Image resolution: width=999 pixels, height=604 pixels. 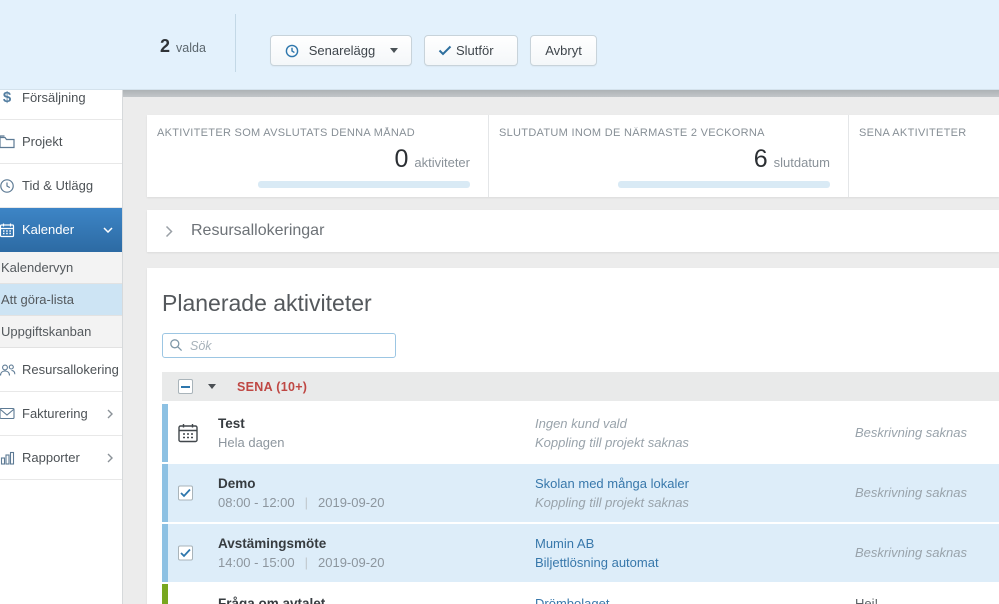 What do you see at coordinates (581, 423) in the screenshot?
I see `customer-missing-label: Ingen kund vald` at bounding box center [581, 423].